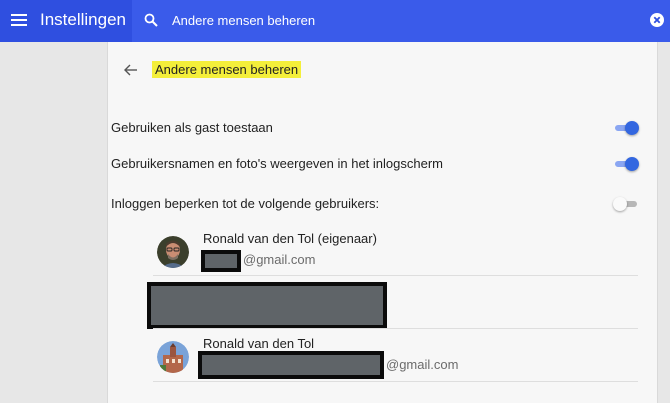  Describe the element at coordinates (131, 70) in the screenshot. I see `back-arrow-icon` at that location.